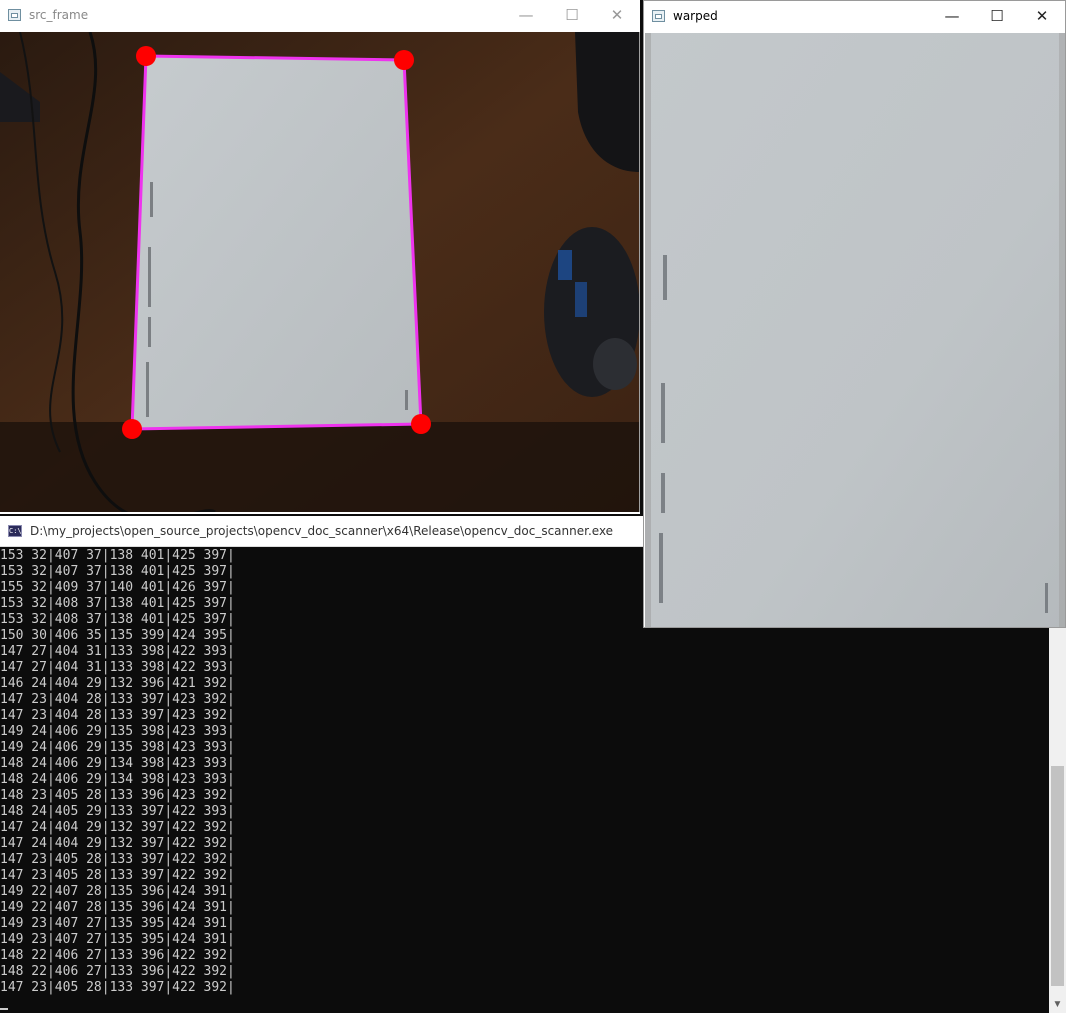  Describe the element at coordinates (59, 15) in the screenshot. I see `src-frame-title: src_frame` at that location.